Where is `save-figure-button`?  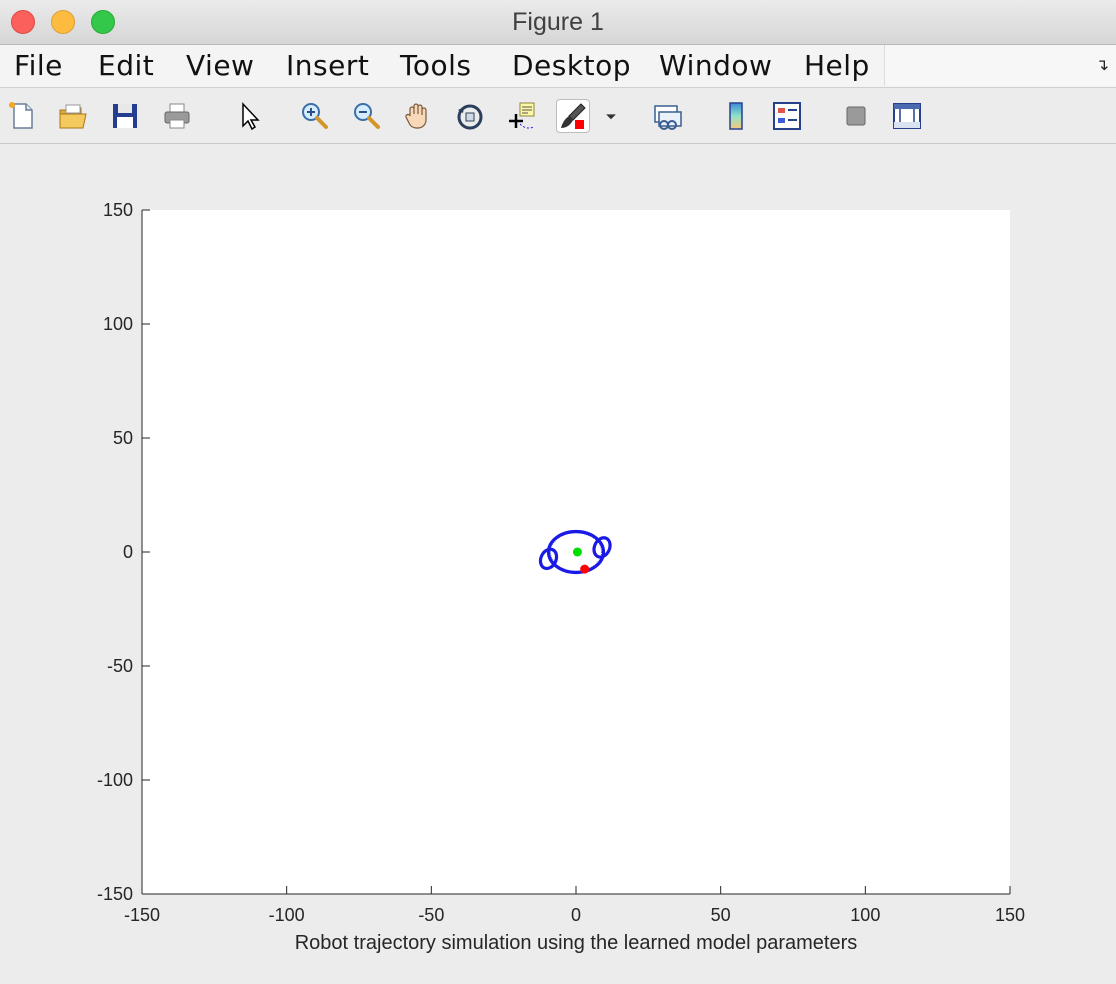
save-figure-button is located at coordinates (125, 116).